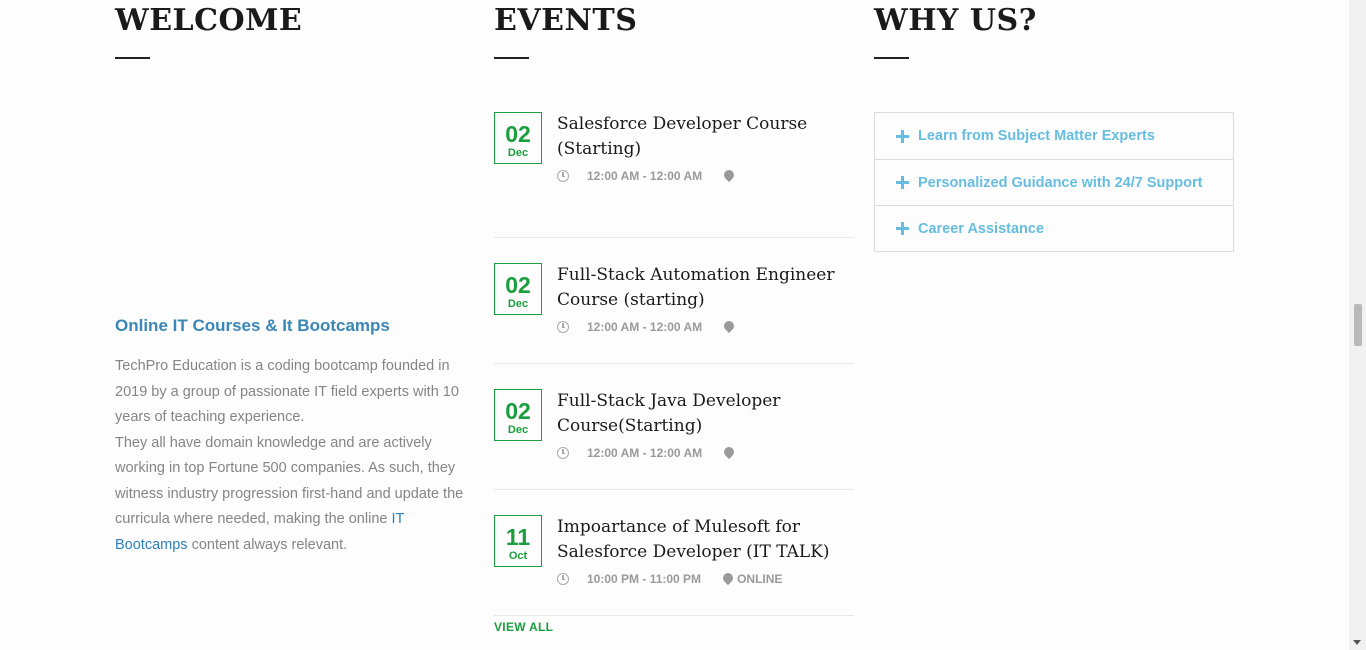  Describe the element at coordinates (702, 137) in the screenshot. I see `event-title-link: Salesforce Developer Course (Starting)` at that location.